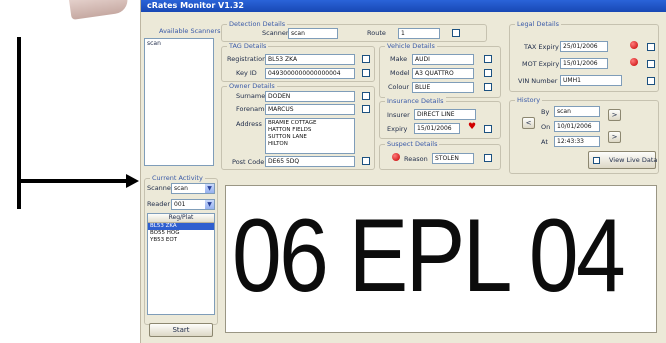  Describe the element at coordinates (366, 73) in the screenshot. I see `key-id-checkbox` at that location.